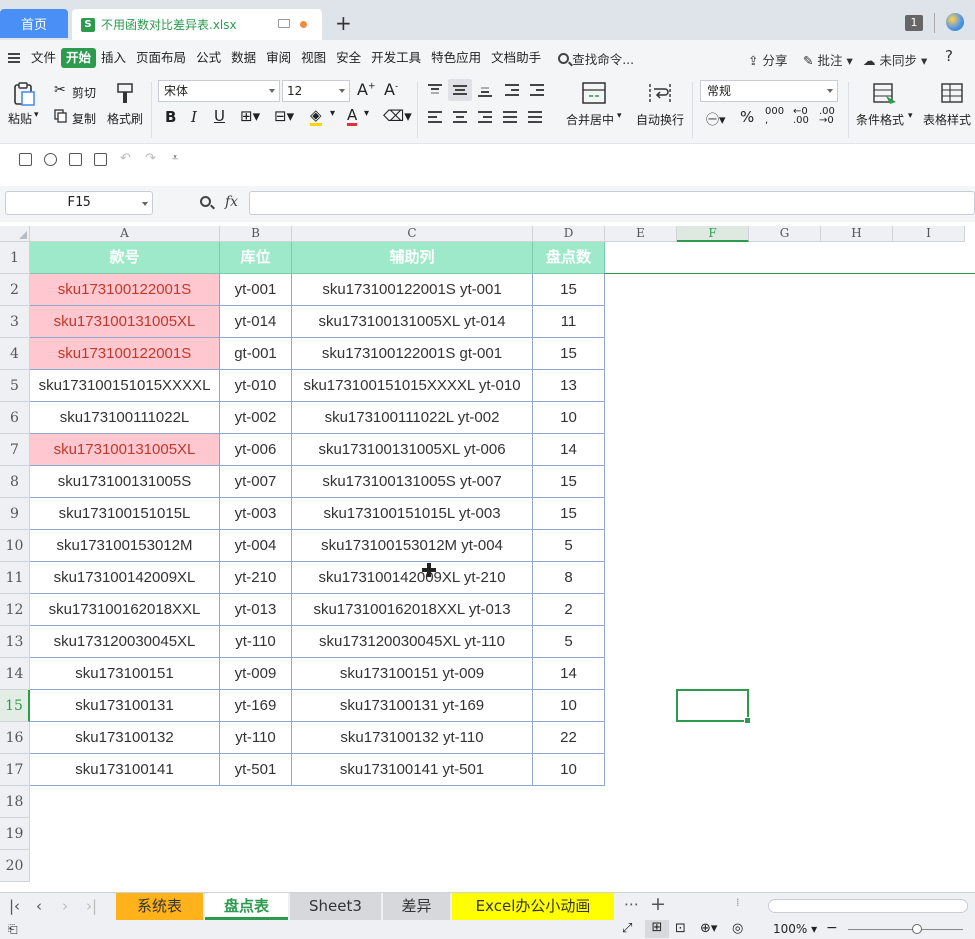  Describe the element at coordinates (39, 906) in the screenshot. I see `prev-sheet-icon: ‹` at that location.